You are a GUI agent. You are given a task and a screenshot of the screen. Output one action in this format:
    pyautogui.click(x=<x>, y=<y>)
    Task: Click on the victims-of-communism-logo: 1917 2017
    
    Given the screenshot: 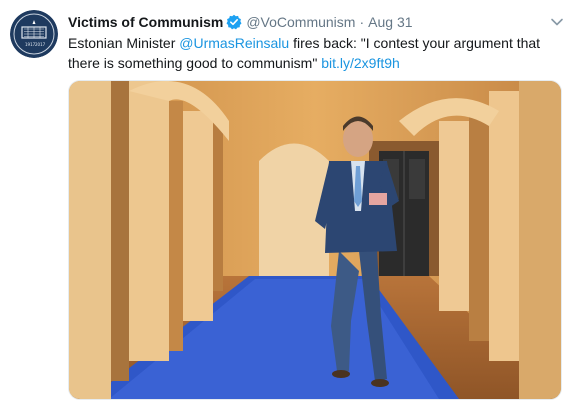 What is the action you would take?
    pyautogui.click(x=34, y=34)
    